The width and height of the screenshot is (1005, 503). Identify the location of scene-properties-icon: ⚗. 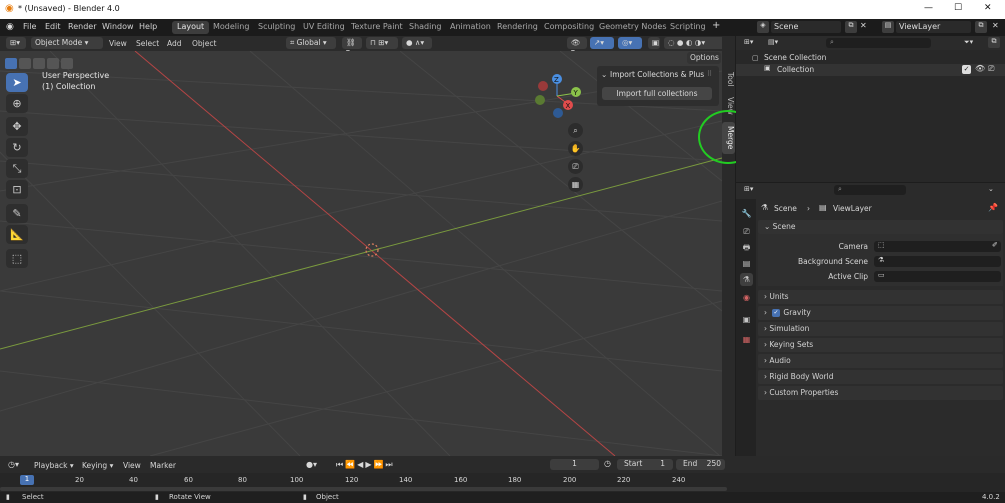
(746, 279).